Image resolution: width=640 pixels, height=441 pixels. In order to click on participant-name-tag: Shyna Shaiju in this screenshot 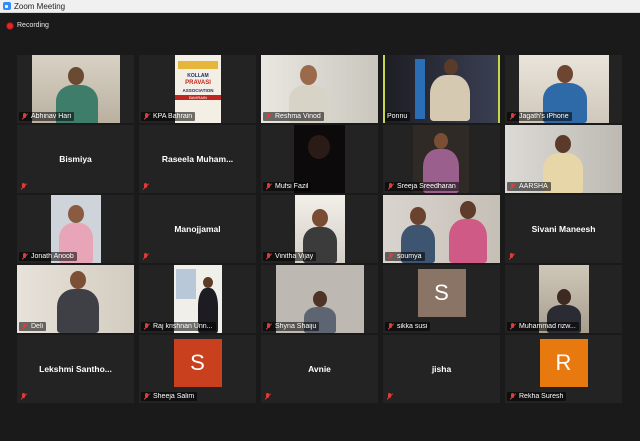, I will do `click(291, 326)`.